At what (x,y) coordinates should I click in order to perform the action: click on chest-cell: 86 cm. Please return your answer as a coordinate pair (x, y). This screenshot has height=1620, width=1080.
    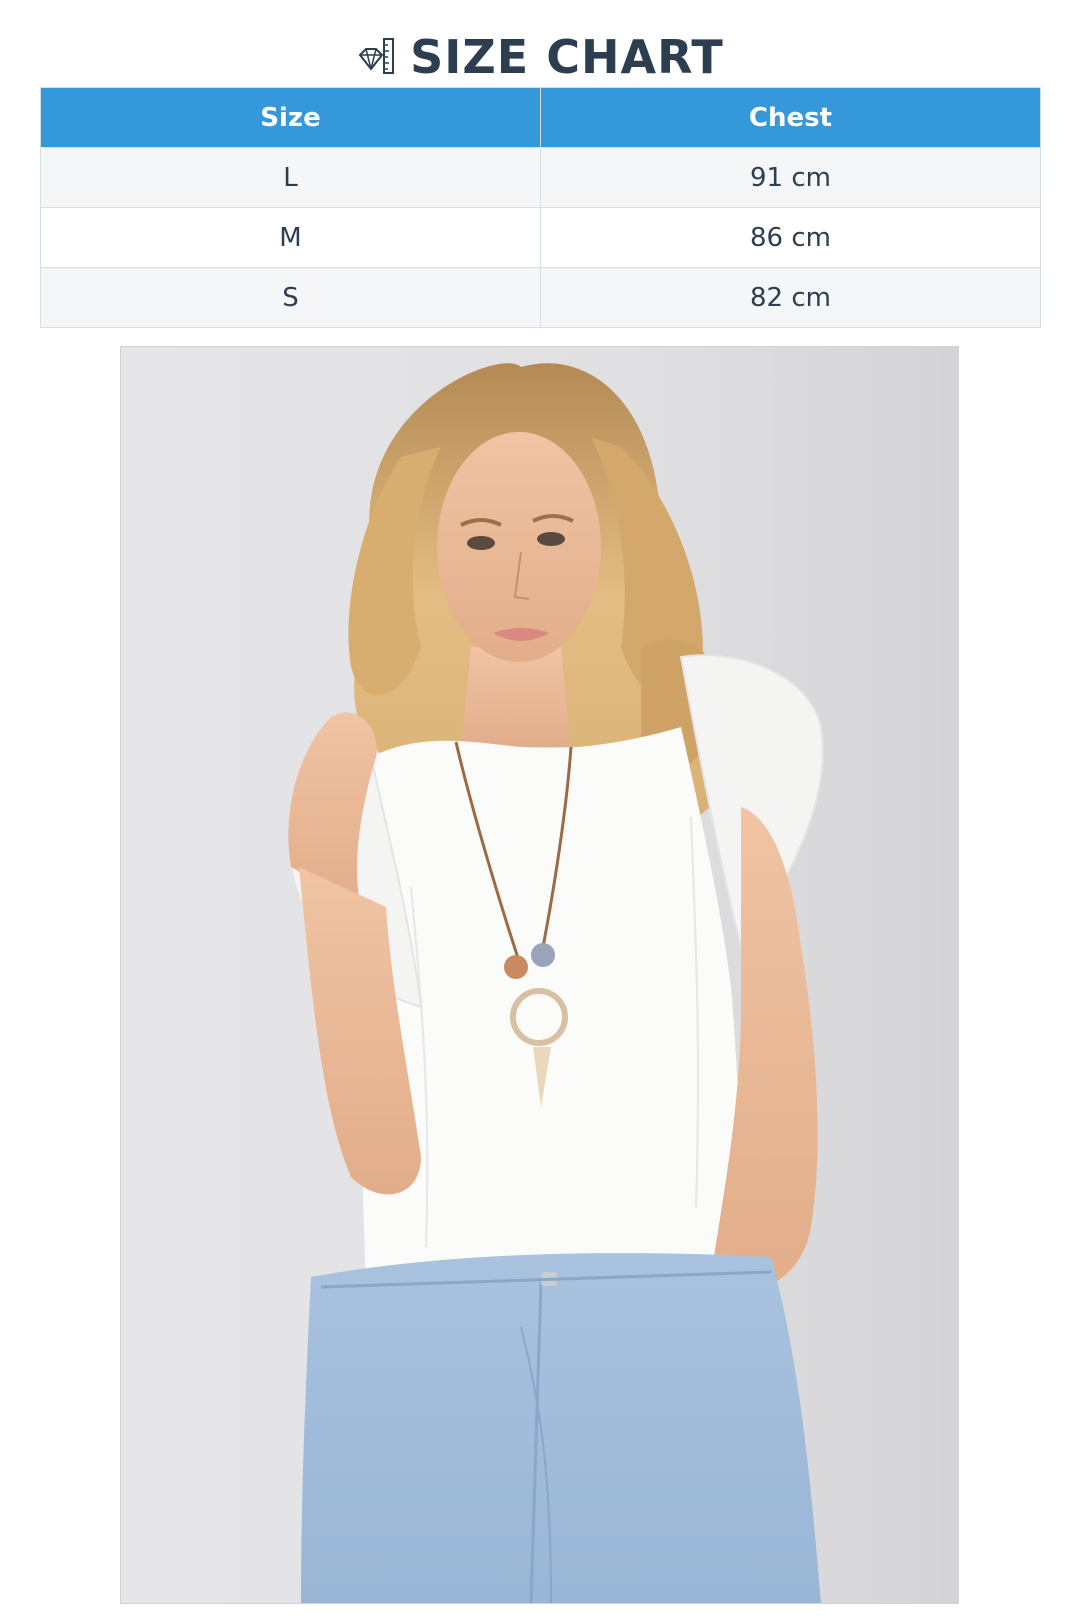
    Looking at the image, I should click on (790, 237).